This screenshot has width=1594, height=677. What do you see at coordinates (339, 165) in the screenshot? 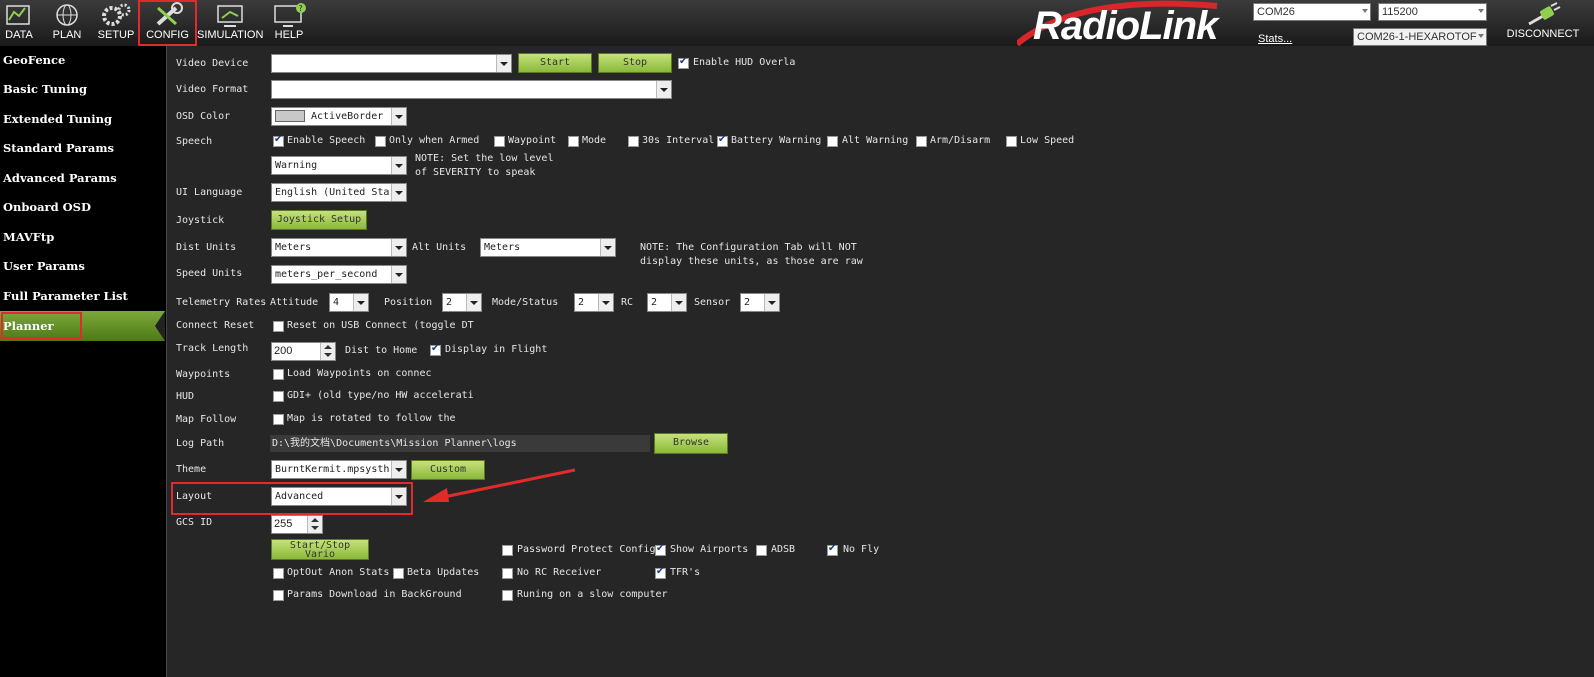
I see `speech-severity-select: Warning` at bounding box center [339, 165].